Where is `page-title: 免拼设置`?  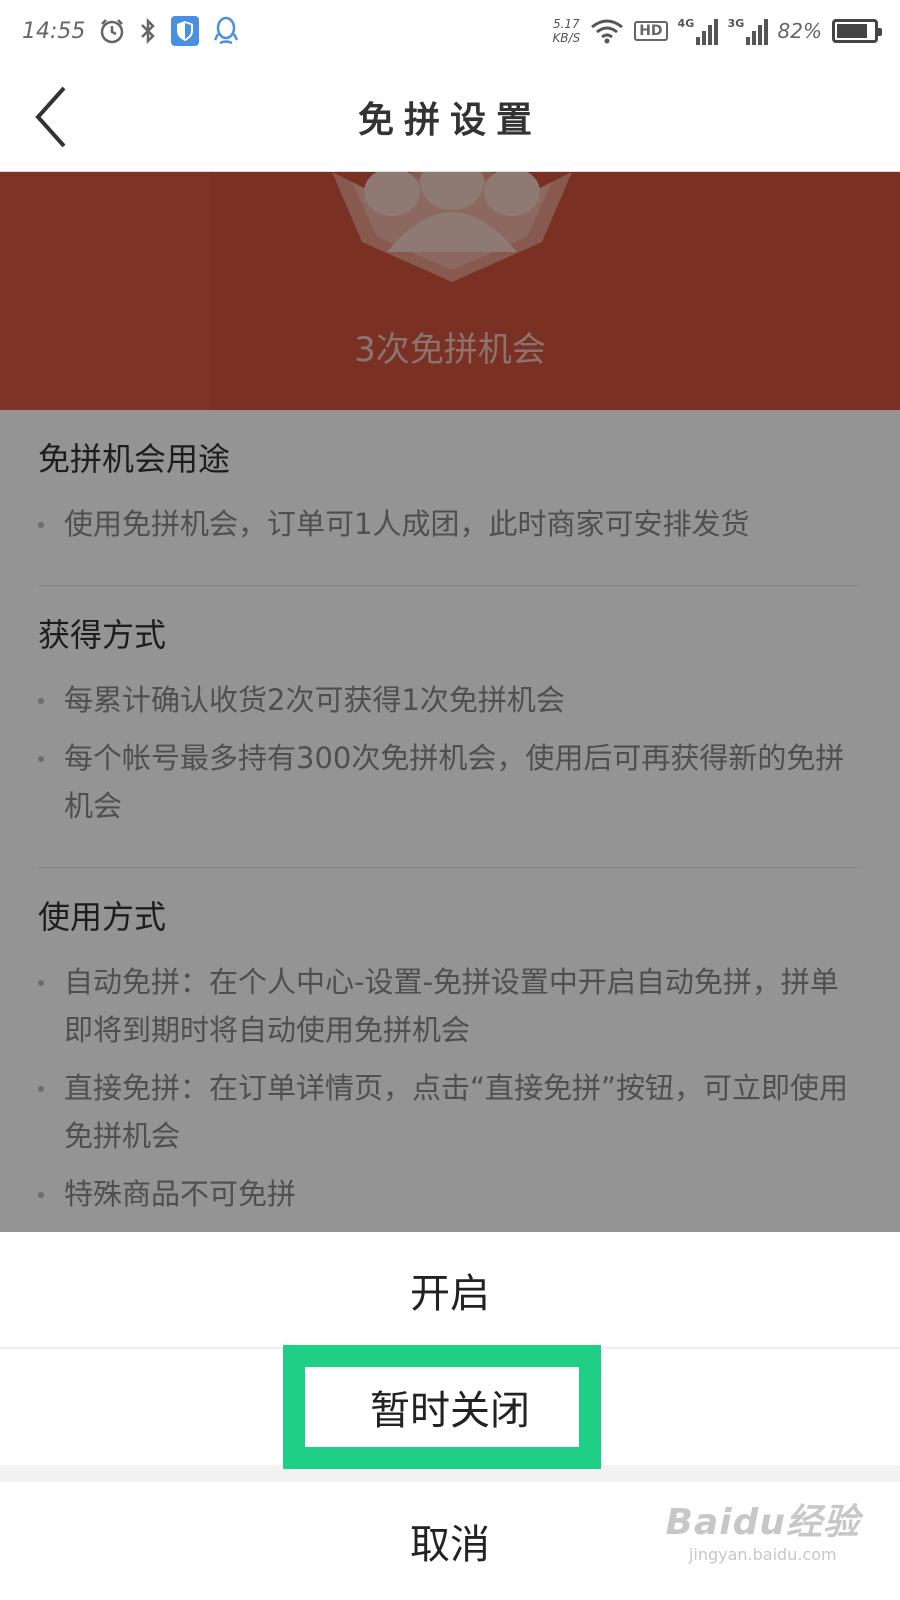 page-title: 免拼设置 is located at coordinates (449, 119).